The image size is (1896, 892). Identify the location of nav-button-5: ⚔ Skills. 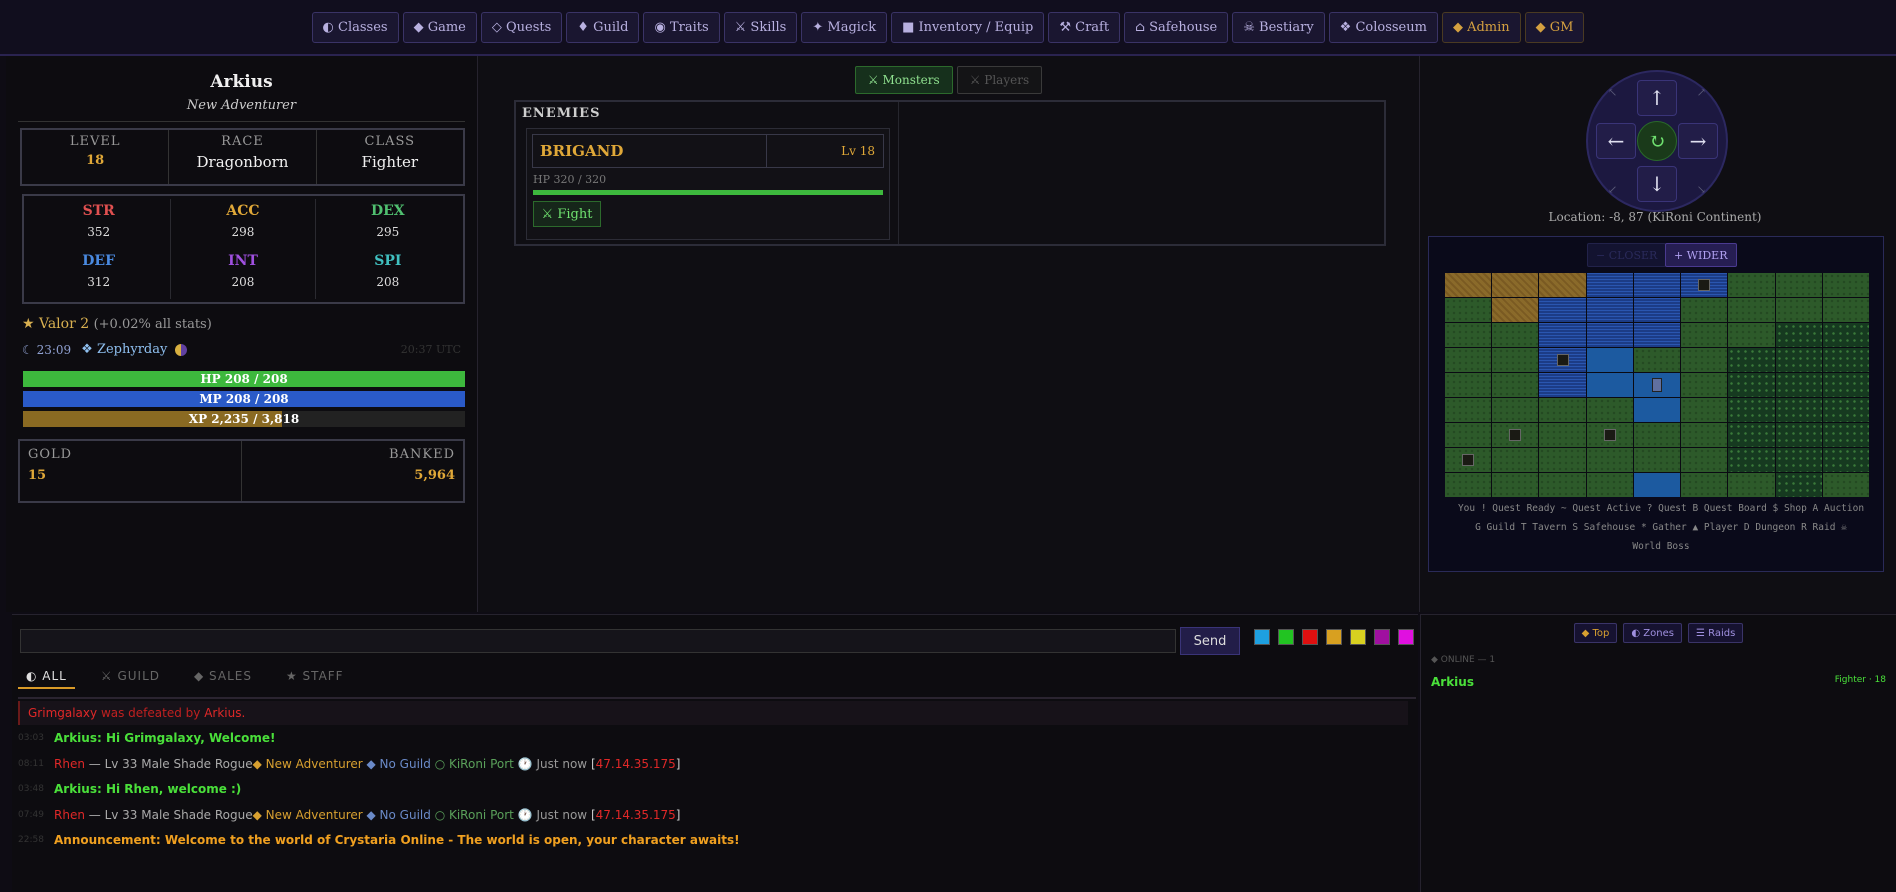
(760, 27).